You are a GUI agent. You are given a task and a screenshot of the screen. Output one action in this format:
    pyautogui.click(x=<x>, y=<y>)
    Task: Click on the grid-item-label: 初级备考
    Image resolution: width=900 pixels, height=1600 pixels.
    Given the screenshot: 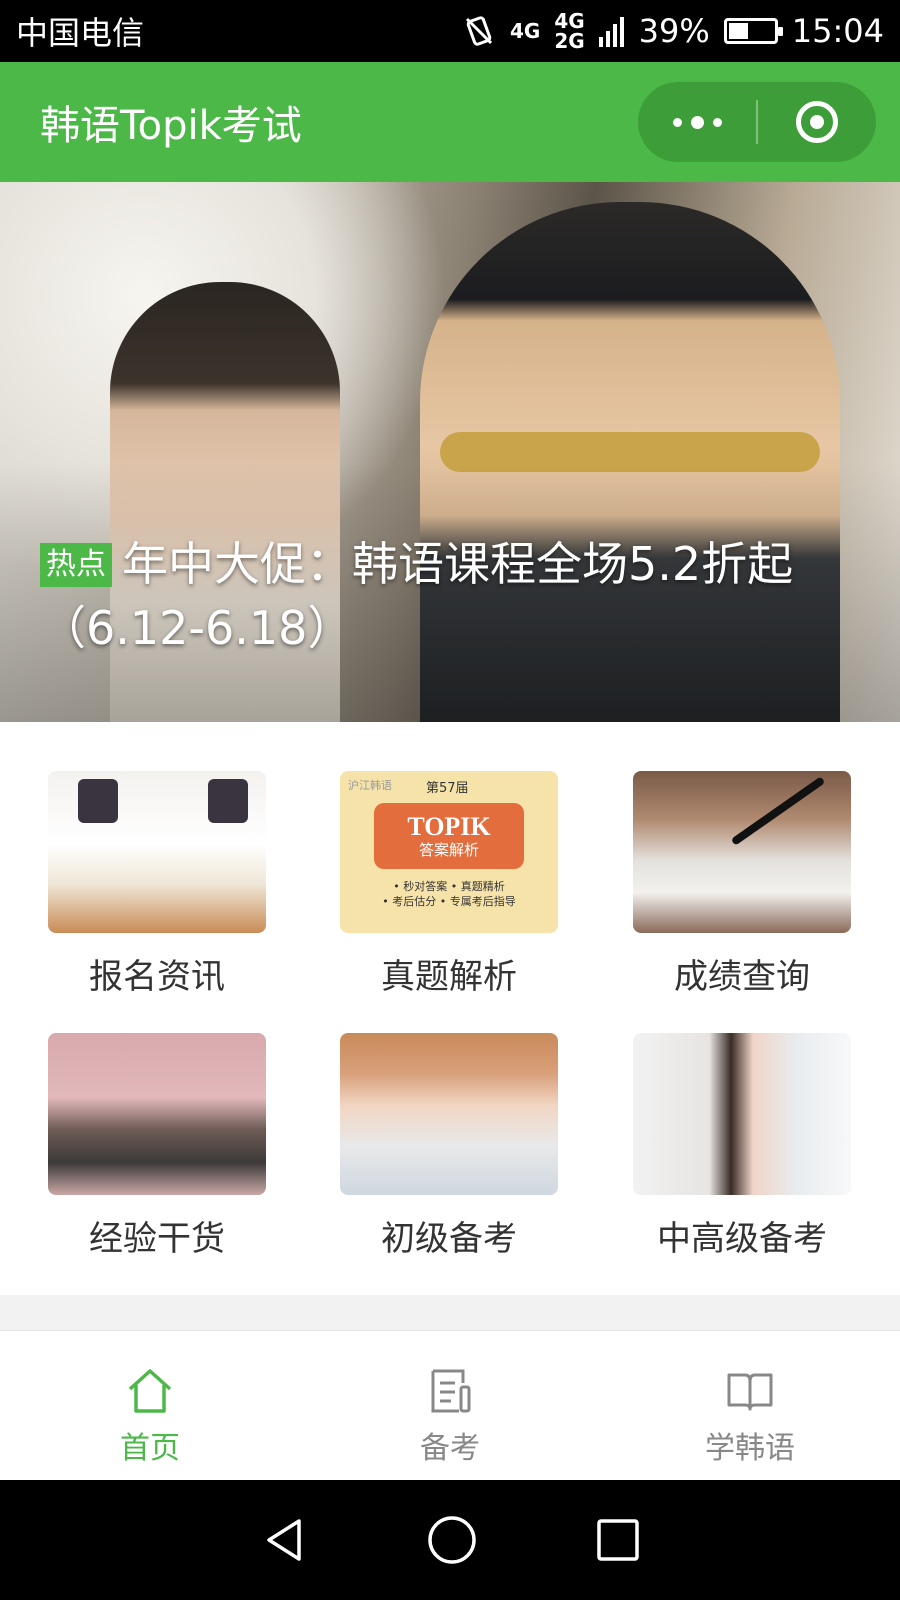 What is the action you would take?
    pyautogui.click(x=449, y=1239)
    